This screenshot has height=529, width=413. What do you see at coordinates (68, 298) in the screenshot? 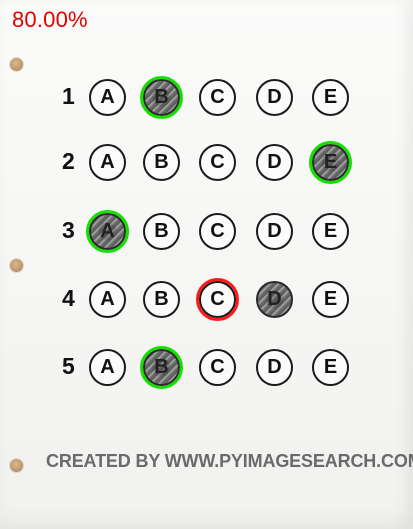
I see `question-number: 4` at bounding box center [68, 298].